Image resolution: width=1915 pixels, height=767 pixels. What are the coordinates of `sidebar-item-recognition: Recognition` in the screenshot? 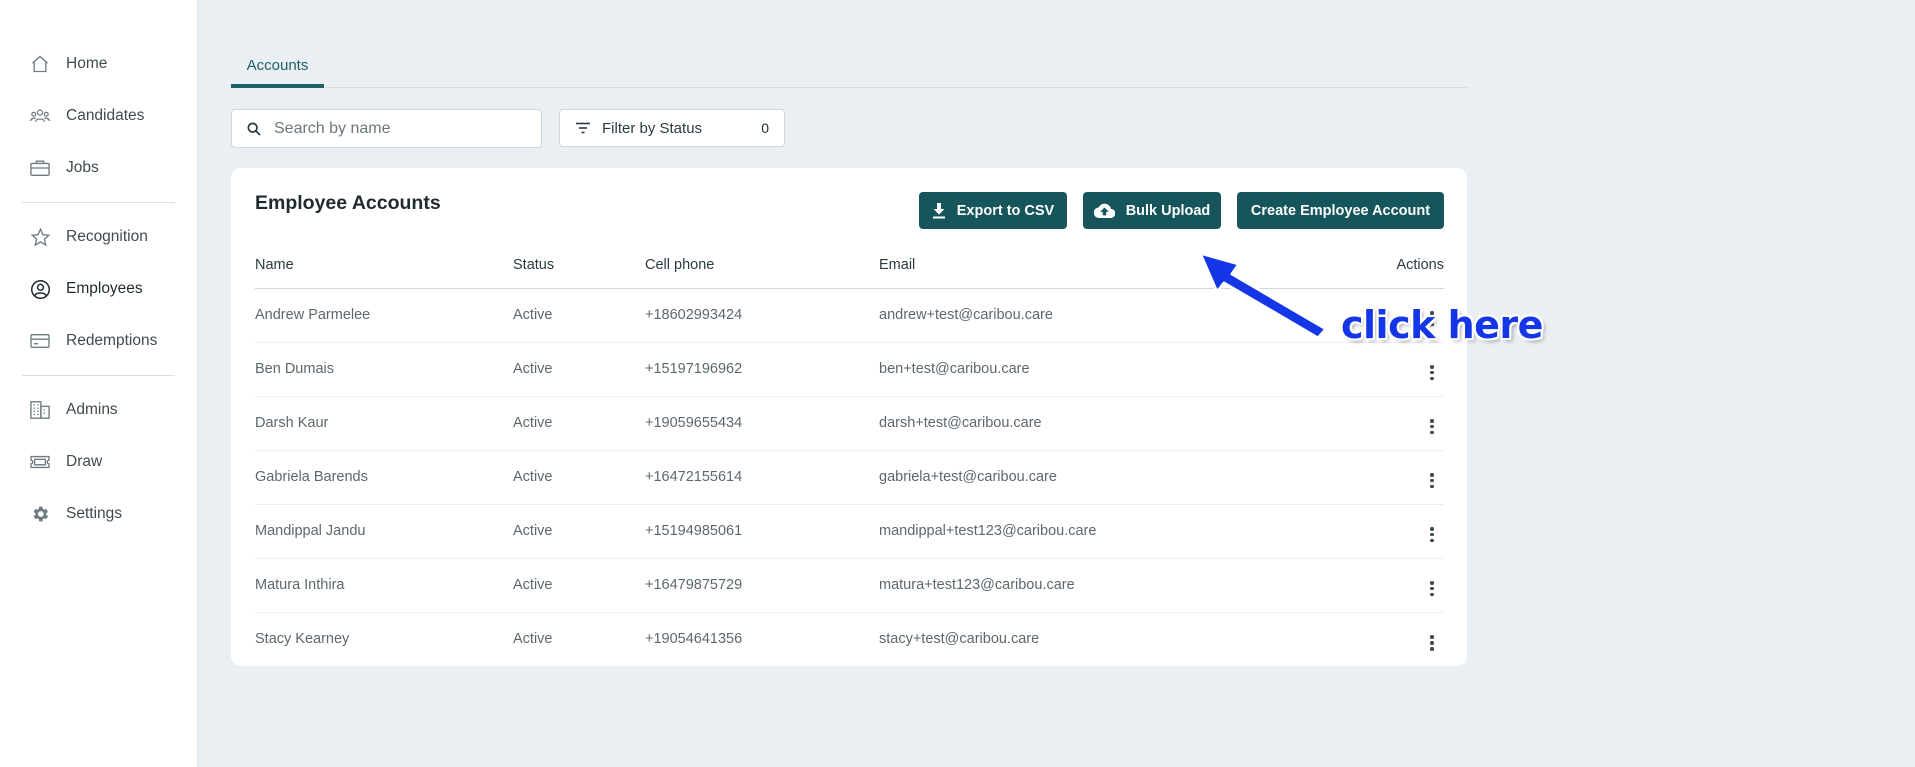 It's located at (98, 237).